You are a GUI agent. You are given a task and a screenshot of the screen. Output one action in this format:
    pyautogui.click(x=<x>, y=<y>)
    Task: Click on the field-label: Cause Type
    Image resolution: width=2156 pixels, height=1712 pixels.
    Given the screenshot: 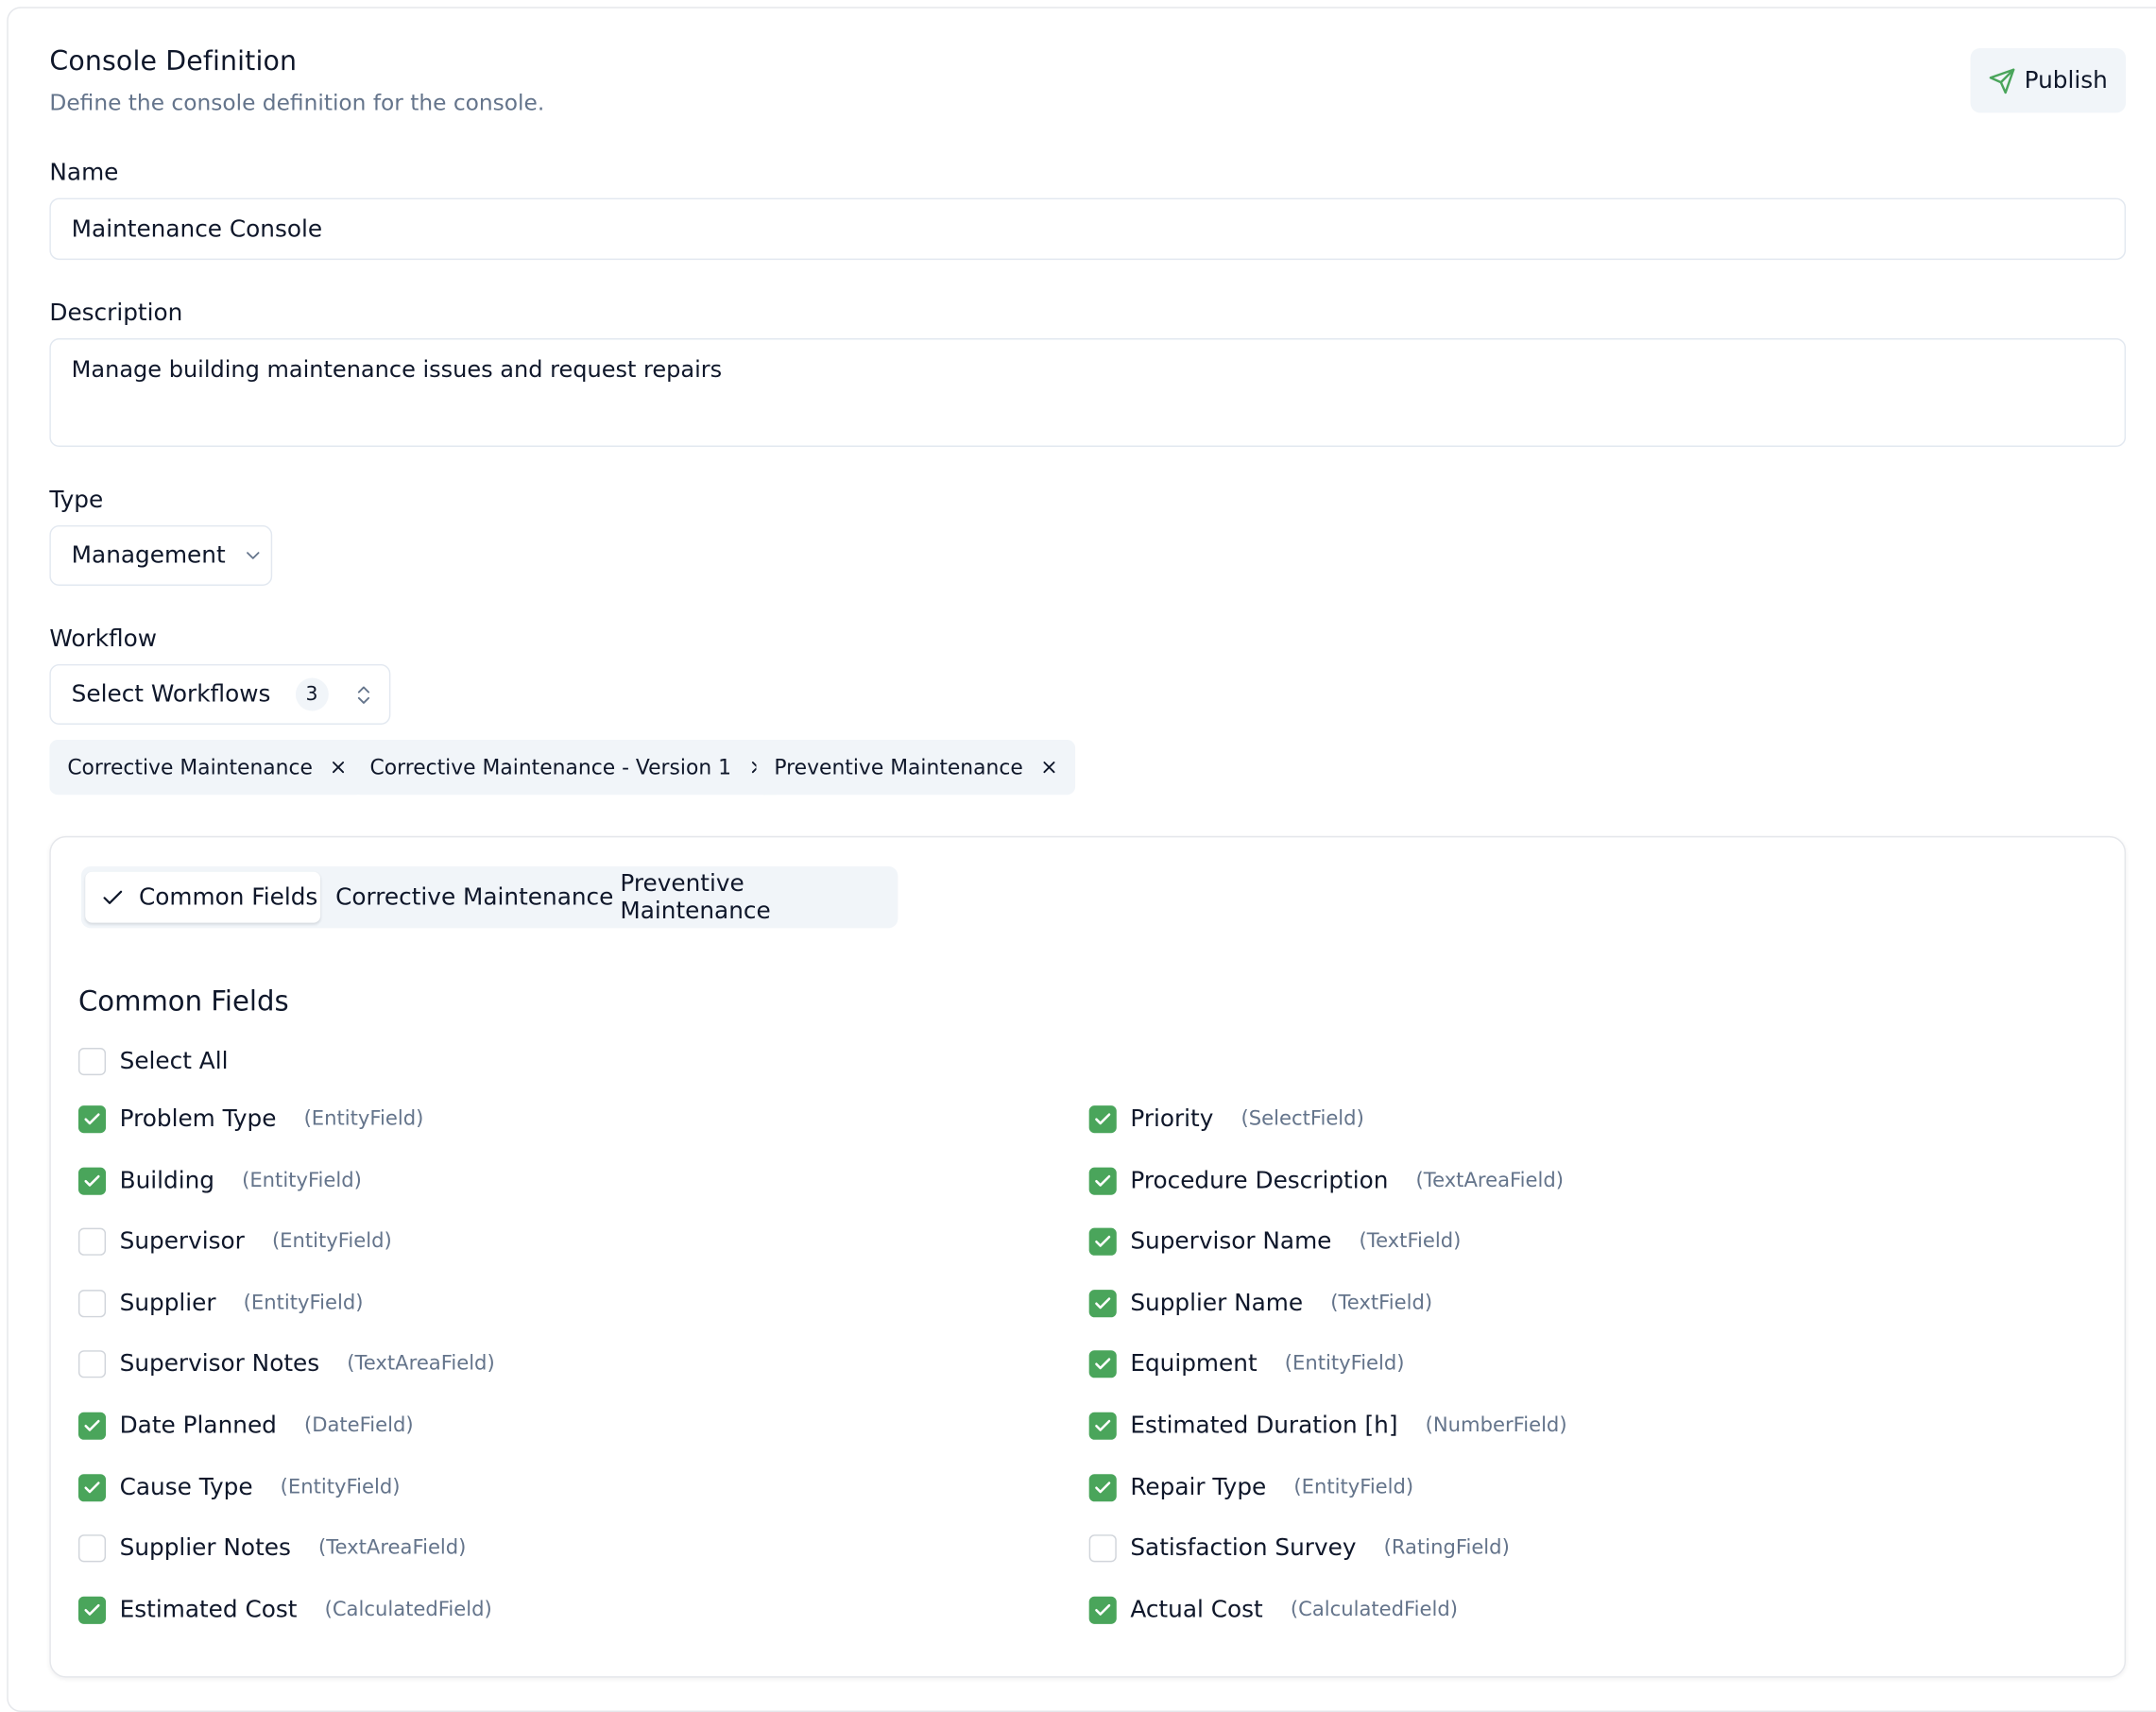 What is the action you would take?
    pyautogui.click(x=186, y=1487)
    